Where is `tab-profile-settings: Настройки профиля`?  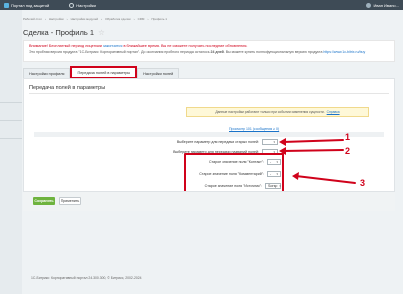 tab-profile-settings: Настройки профиля is located at coordinates (47, 73).